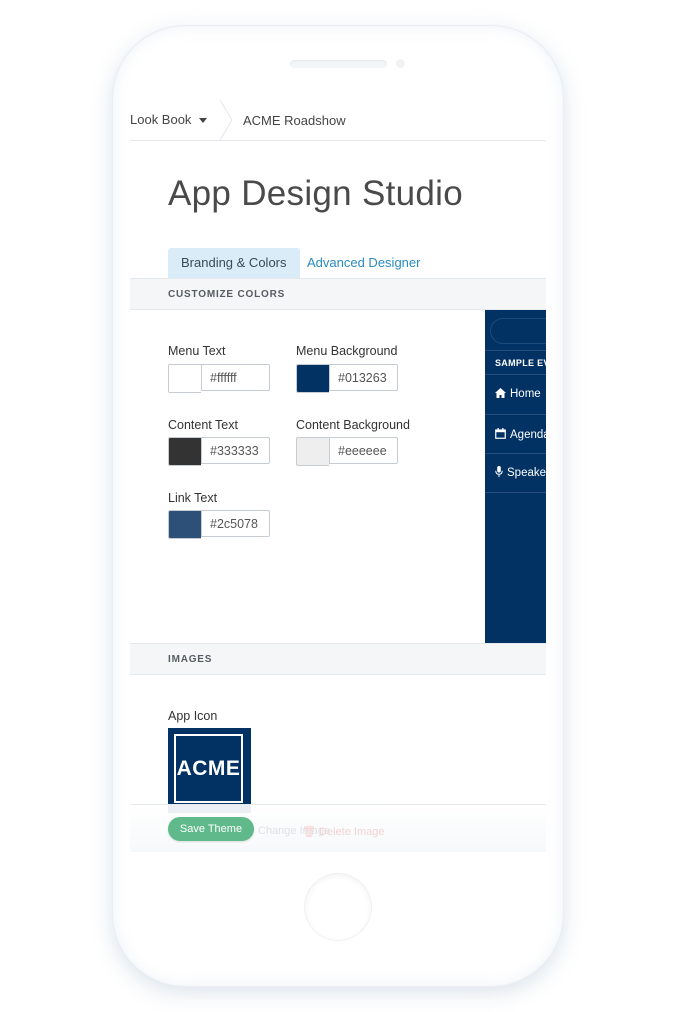 This screenshot has width=678, height=1012. What do you see at coordinates (316, 193) in the screenshot?
I see `page-title: App Design Studio` at bounding box center [316, 193].